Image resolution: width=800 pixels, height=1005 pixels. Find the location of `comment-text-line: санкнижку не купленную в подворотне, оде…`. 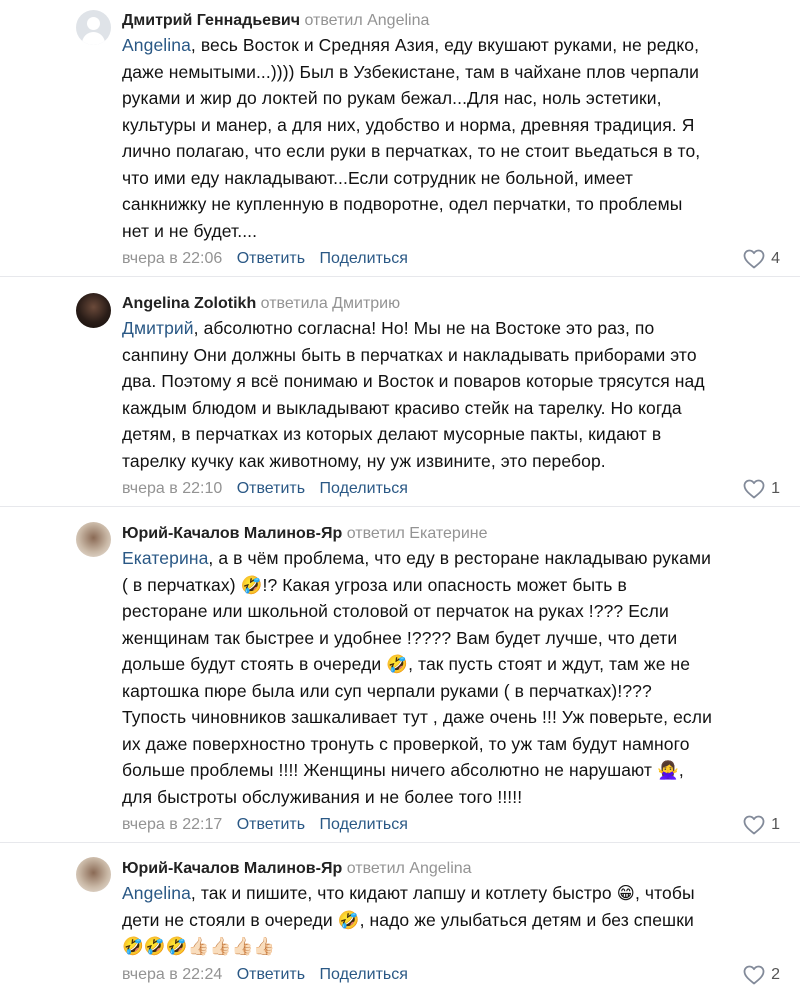

comment-text-line: санкнижку не купленную в подворотне, оде… is located at coordinates (402, 204).